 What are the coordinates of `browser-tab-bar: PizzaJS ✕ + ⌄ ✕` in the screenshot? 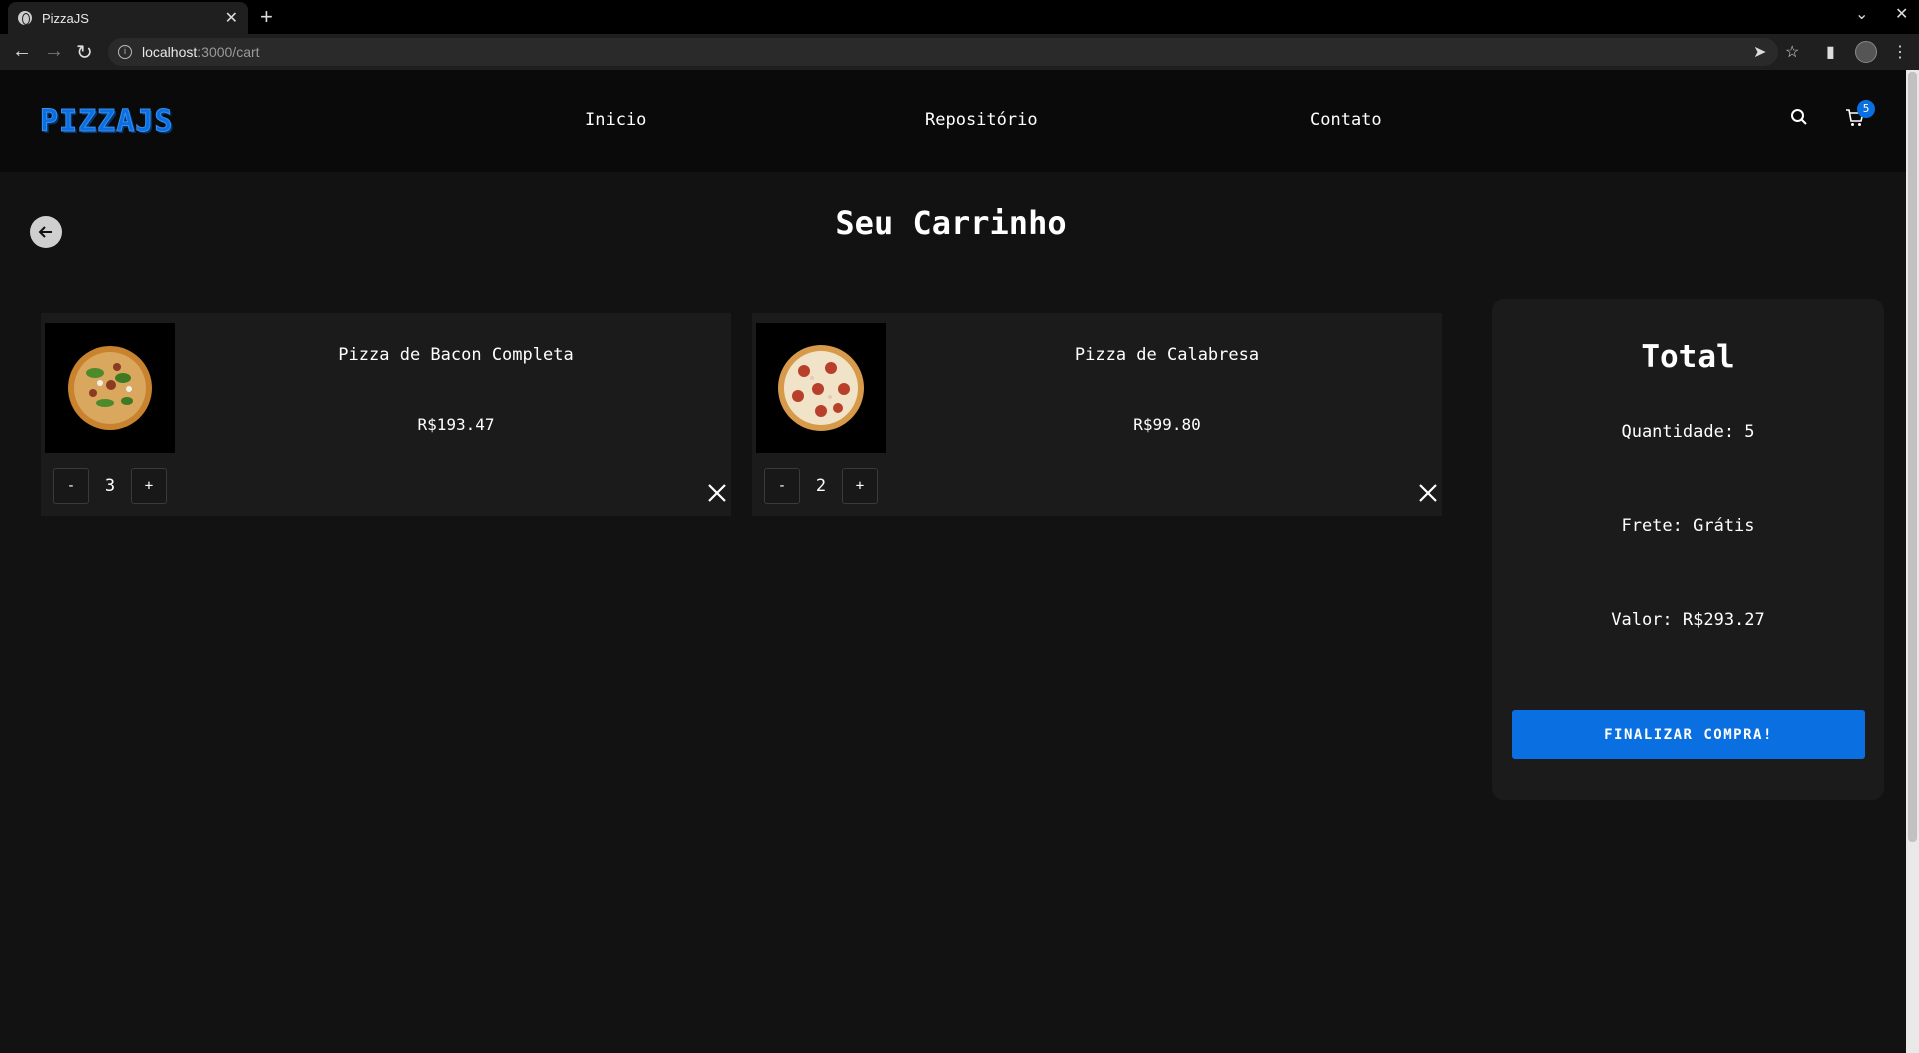 It's located at (959, 17).